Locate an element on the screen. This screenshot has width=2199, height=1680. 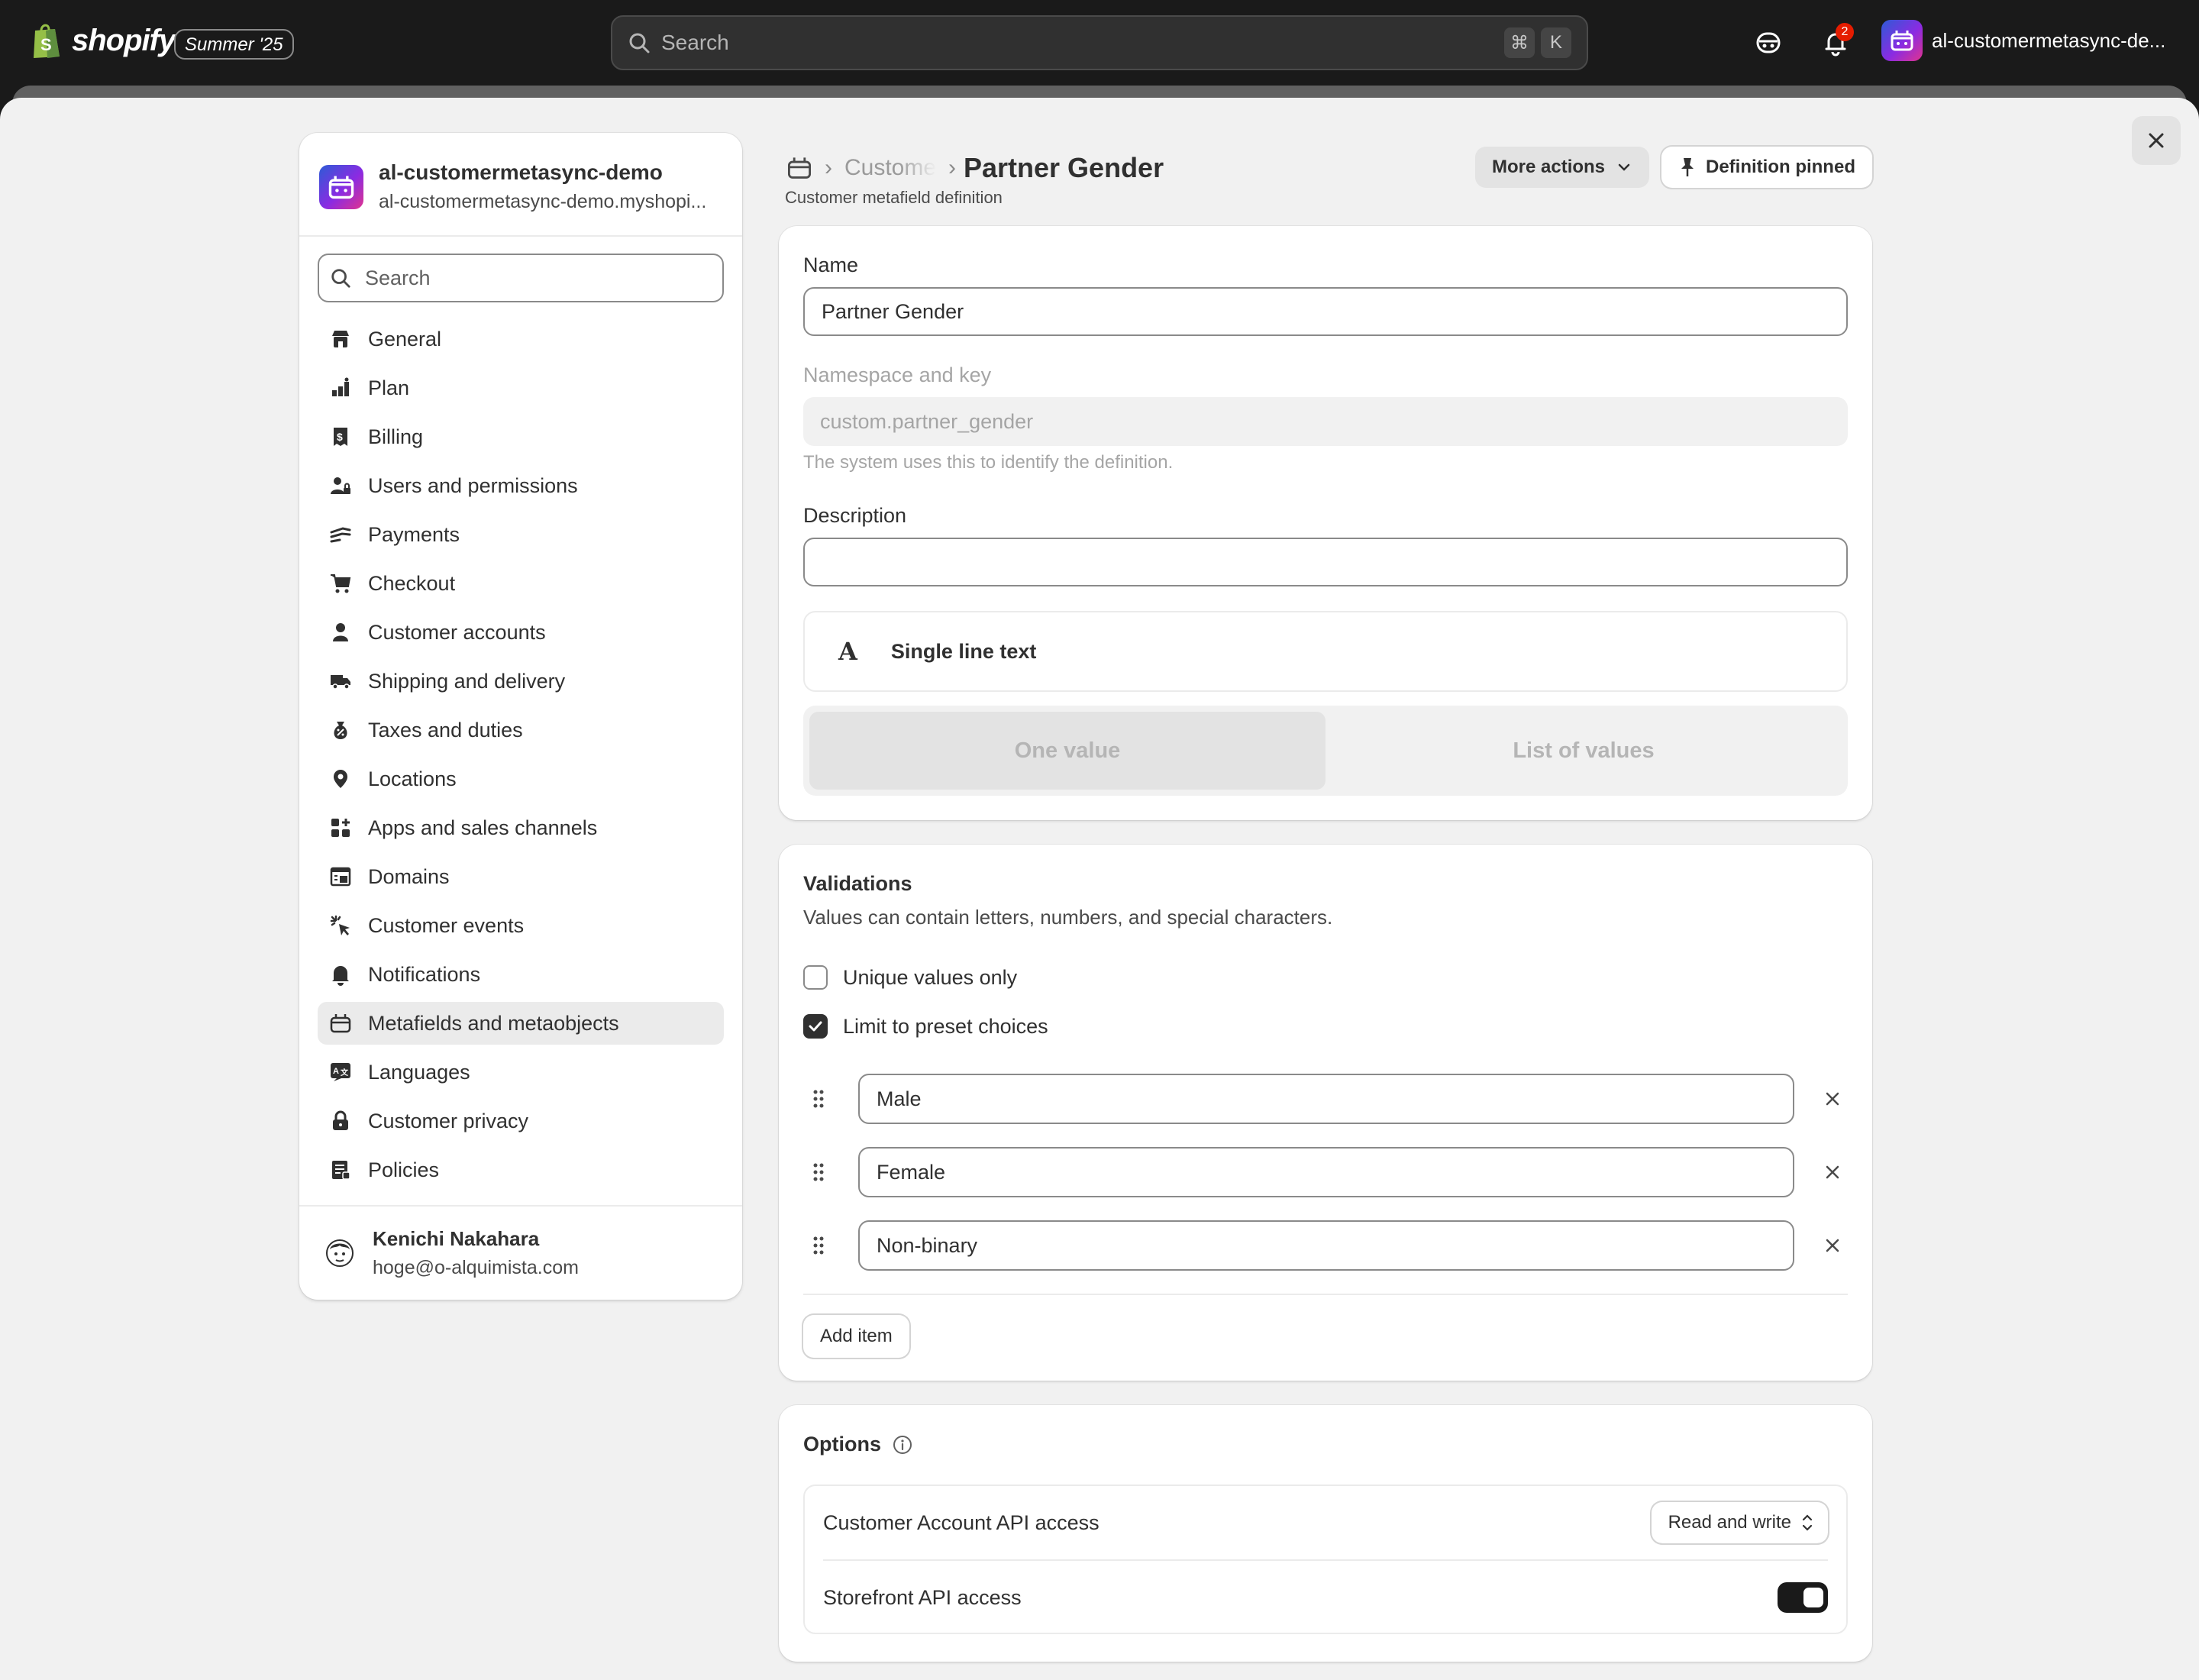
close-settings-button is located at coordinates (2157, 140).